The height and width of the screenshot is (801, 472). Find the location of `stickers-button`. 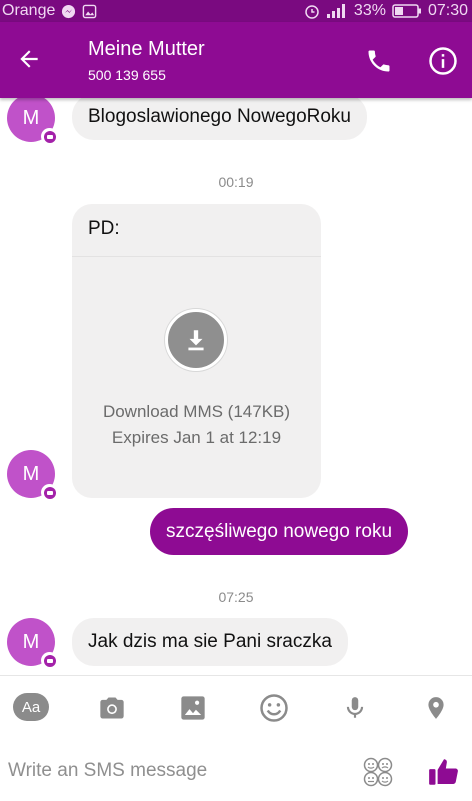

stickers-button is located at coordinates (378, 772).